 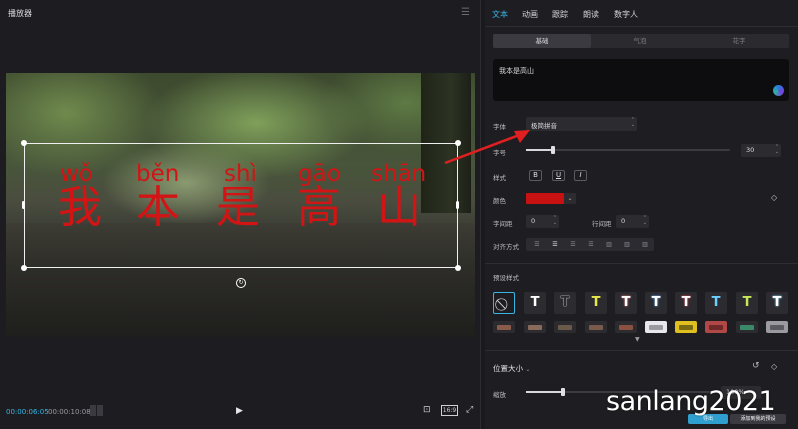 I want to click on presets-label: 预设样式, so click(x=506, y=278).